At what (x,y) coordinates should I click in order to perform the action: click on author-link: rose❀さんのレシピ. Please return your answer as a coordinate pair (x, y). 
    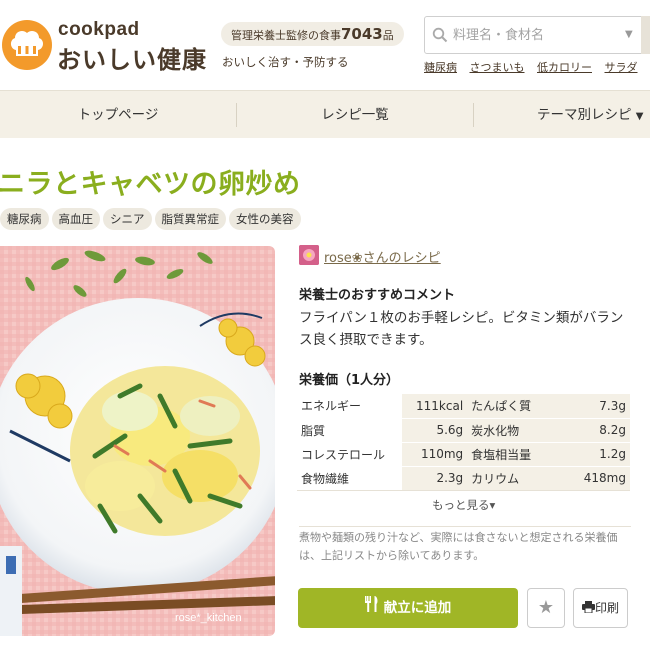
    Looking at the image, I should click on (382, 256).